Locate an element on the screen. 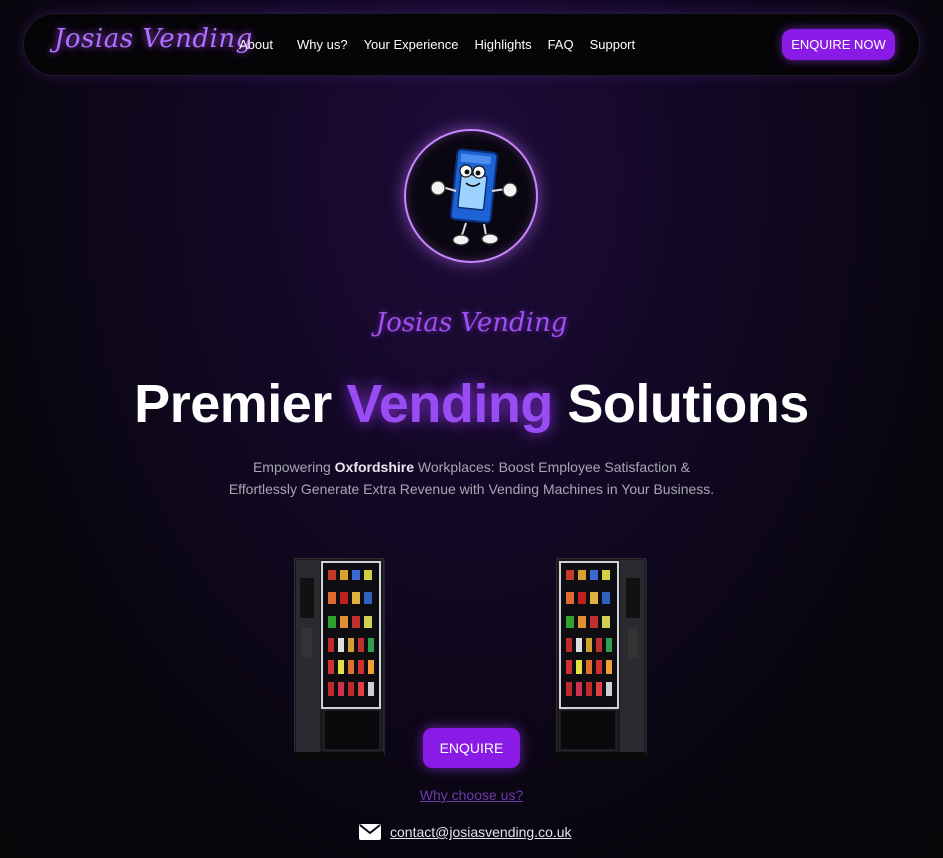 Image resolution: width=943 pixels, height=858 pixels. headline-post: Solutions is located at coordinates (680, 404).